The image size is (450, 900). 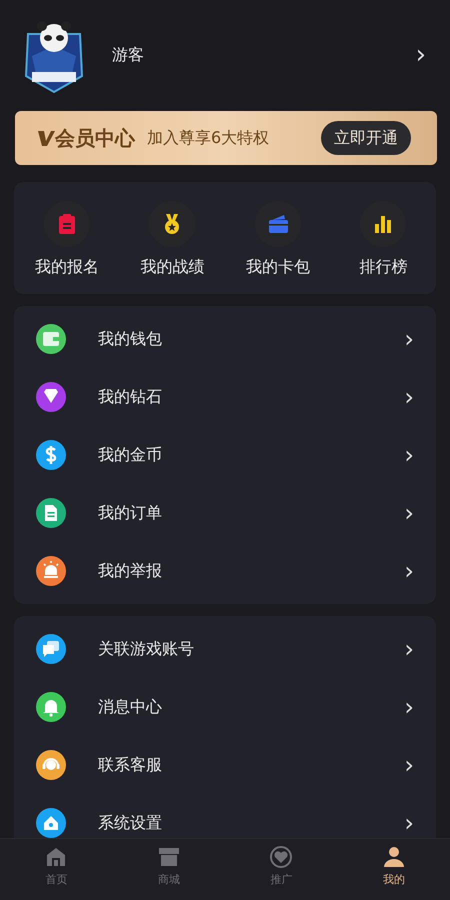 What do you see at coordinates (225, 707) in the screenshot?
I see `menu-item: 消息中心 ›` at bounding box center [225, 707].